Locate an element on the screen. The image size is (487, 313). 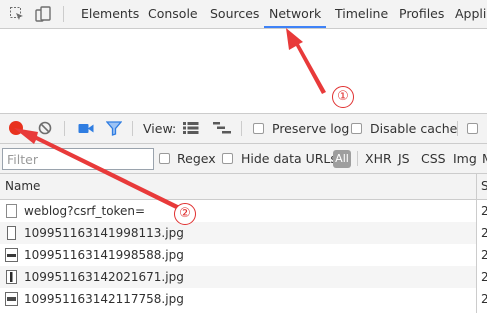
filter-xhr-button: XHR is located at coordinates (378, 158).